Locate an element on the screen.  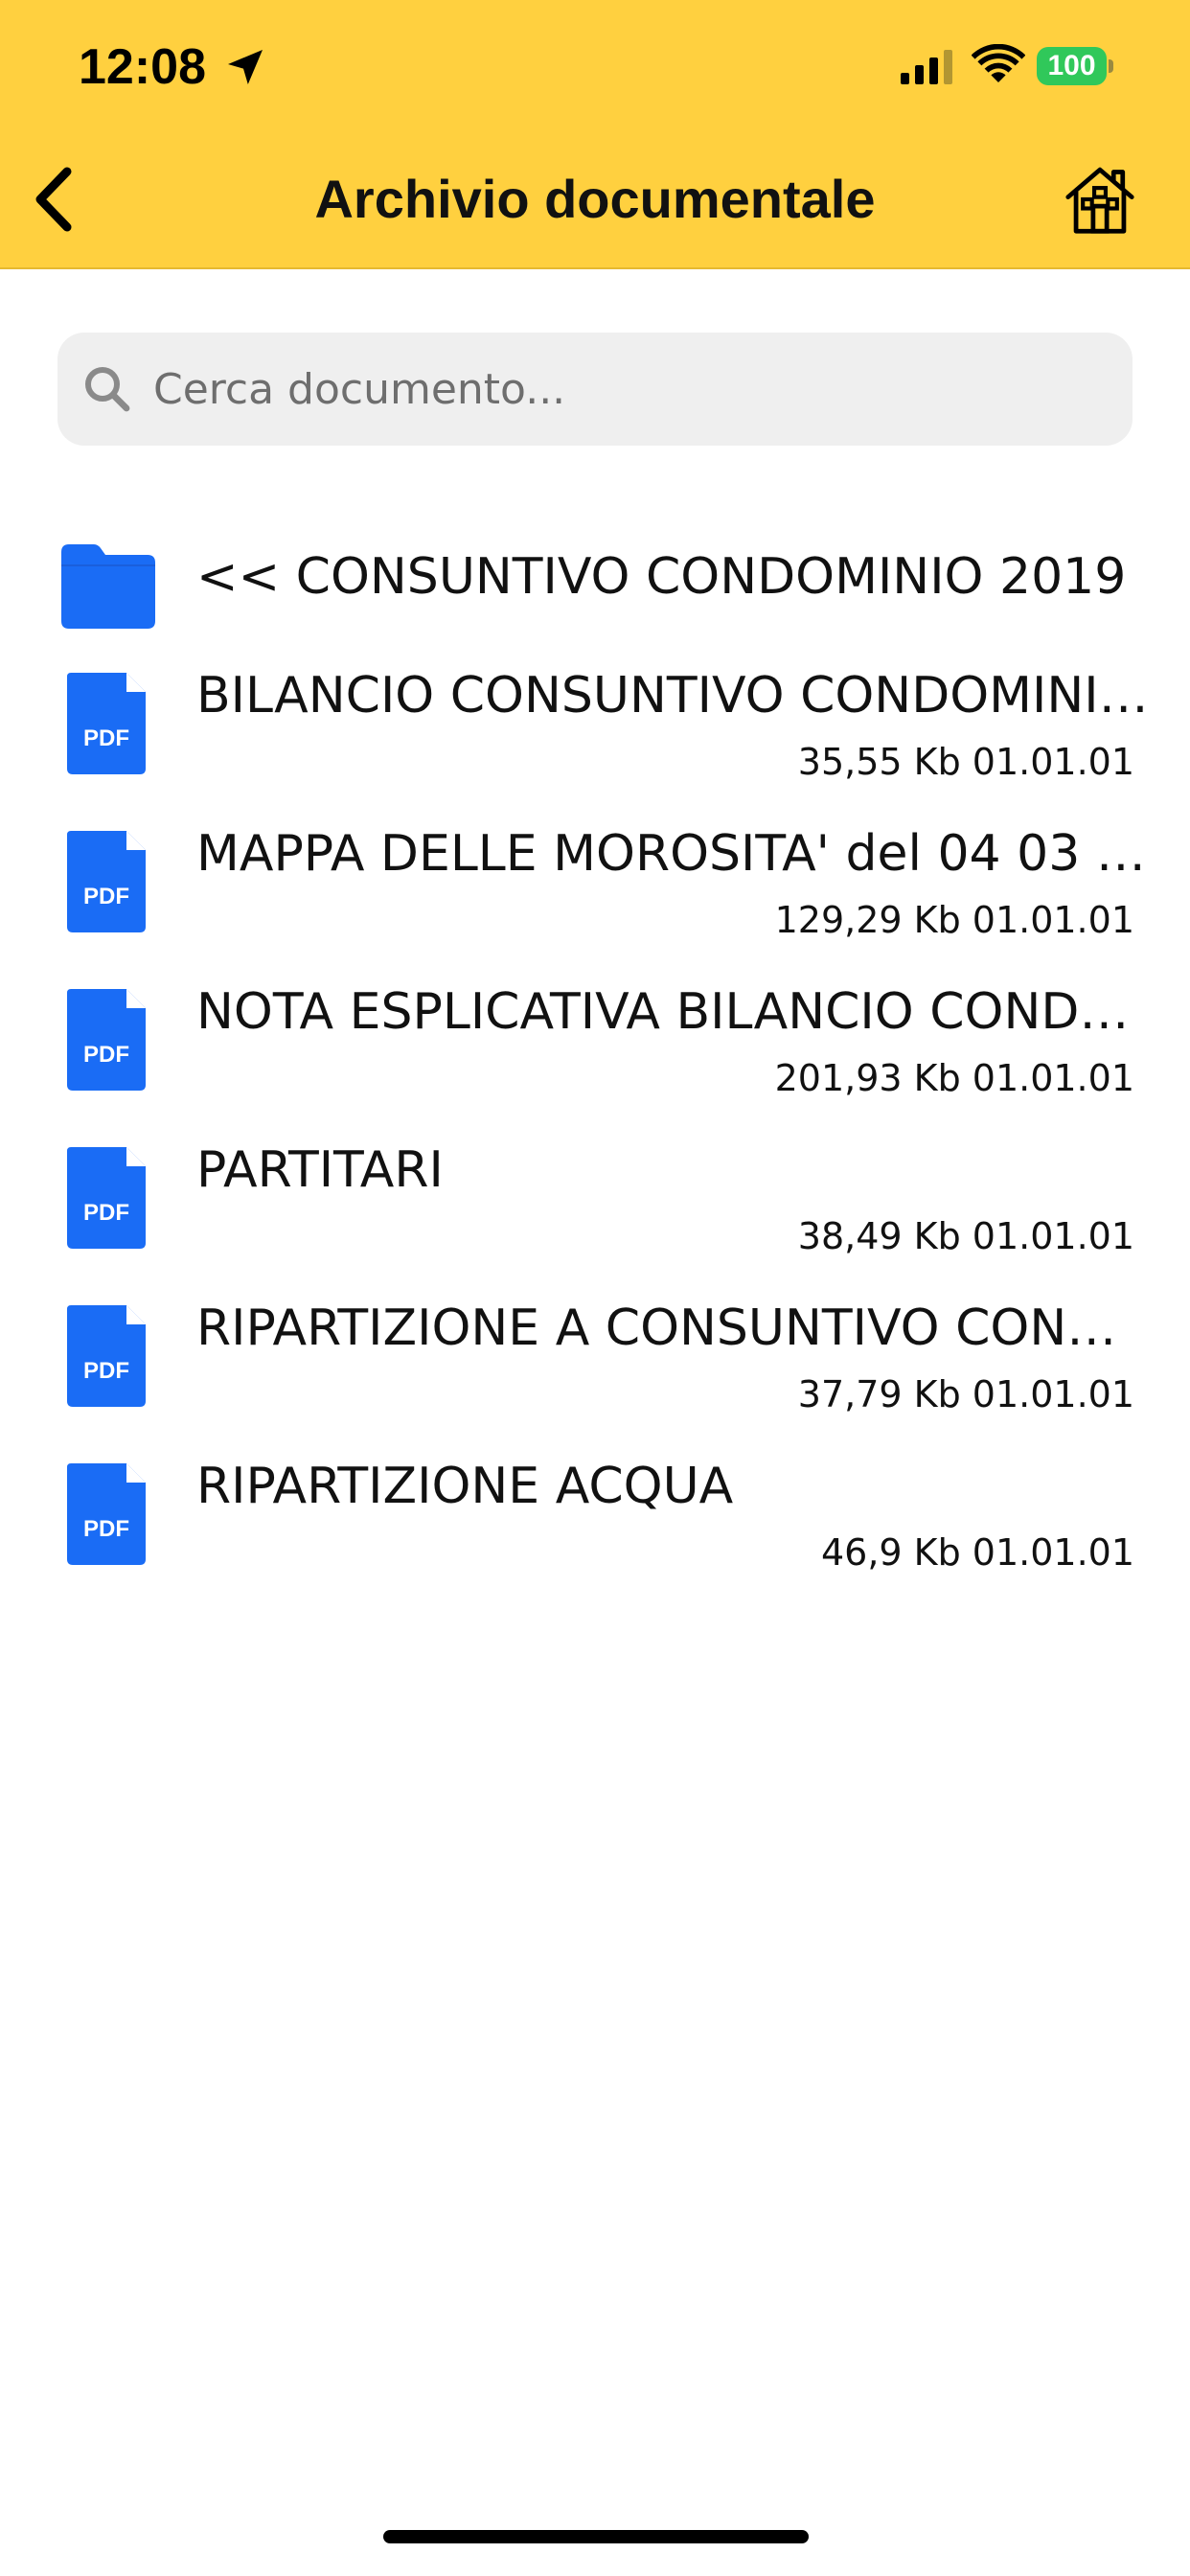
chevron-left-icon is located at coordinates (54, 199).